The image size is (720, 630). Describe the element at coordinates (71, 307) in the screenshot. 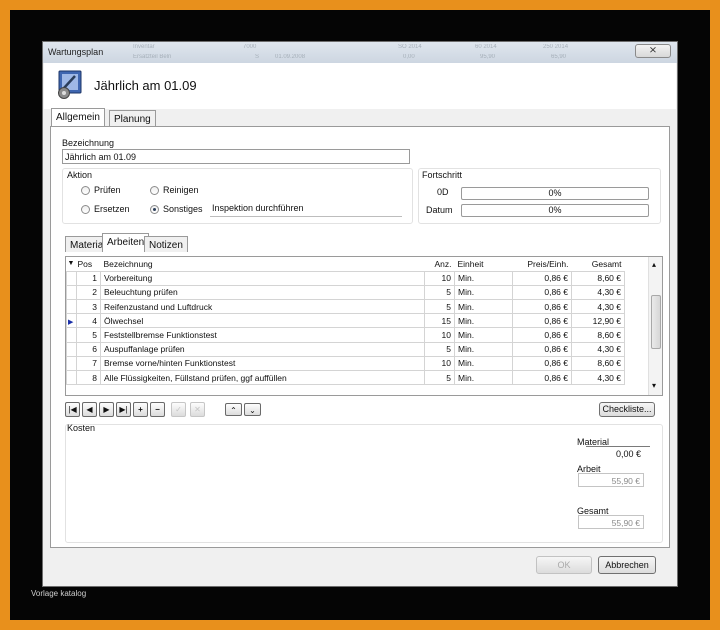

I see `row-indicator` at that location.